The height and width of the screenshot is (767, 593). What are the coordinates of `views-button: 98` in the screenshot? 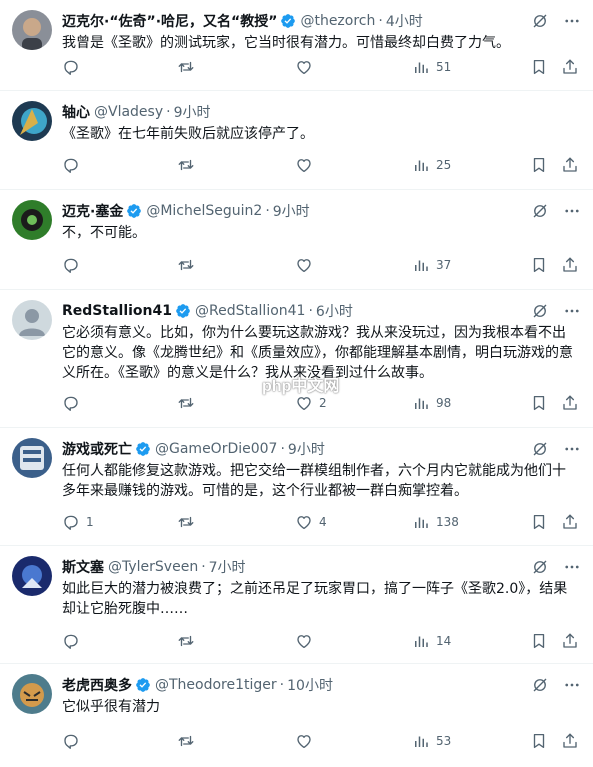 It's located at (431, 403).